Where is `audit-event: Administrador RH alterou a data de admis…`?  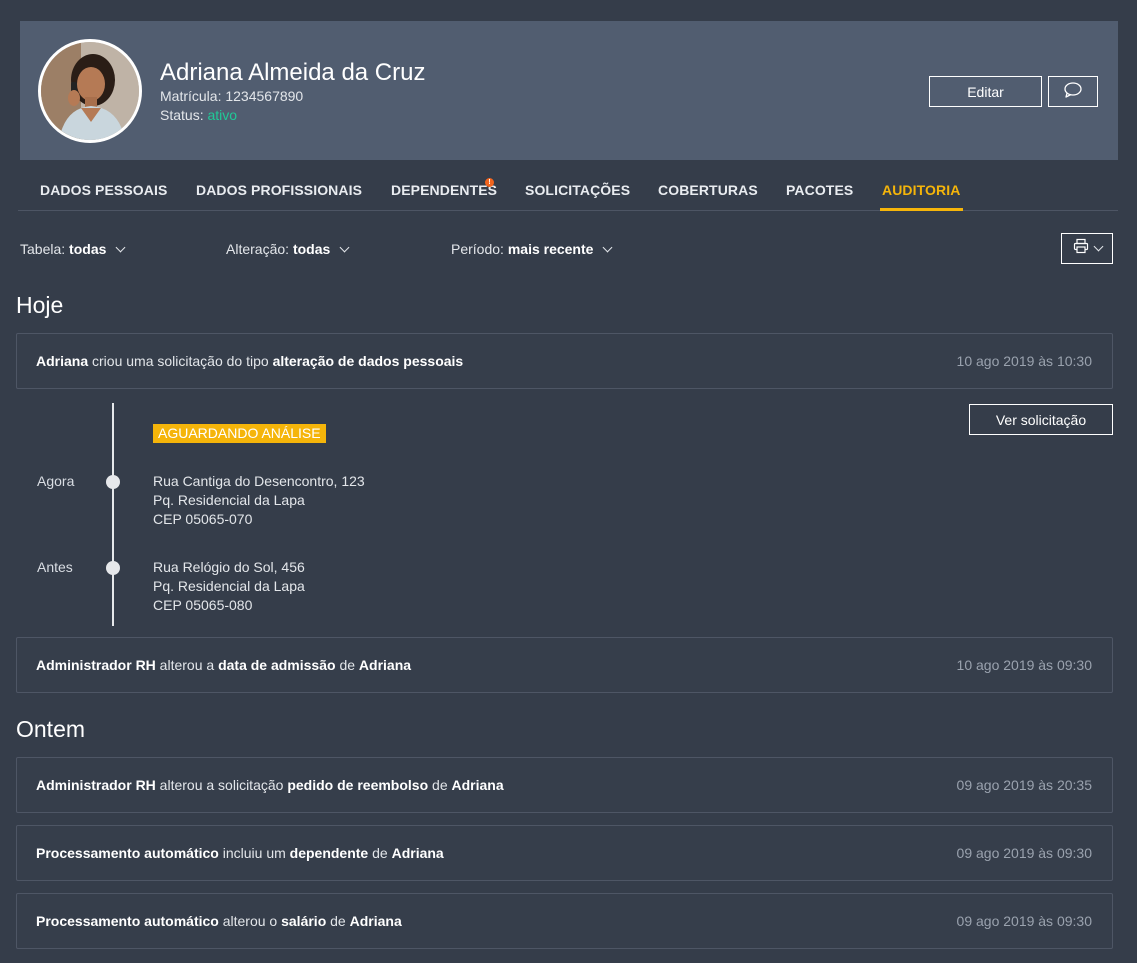
audit-event: Administrador RH alterou a data de admis… is located at coordinates (564, 665).